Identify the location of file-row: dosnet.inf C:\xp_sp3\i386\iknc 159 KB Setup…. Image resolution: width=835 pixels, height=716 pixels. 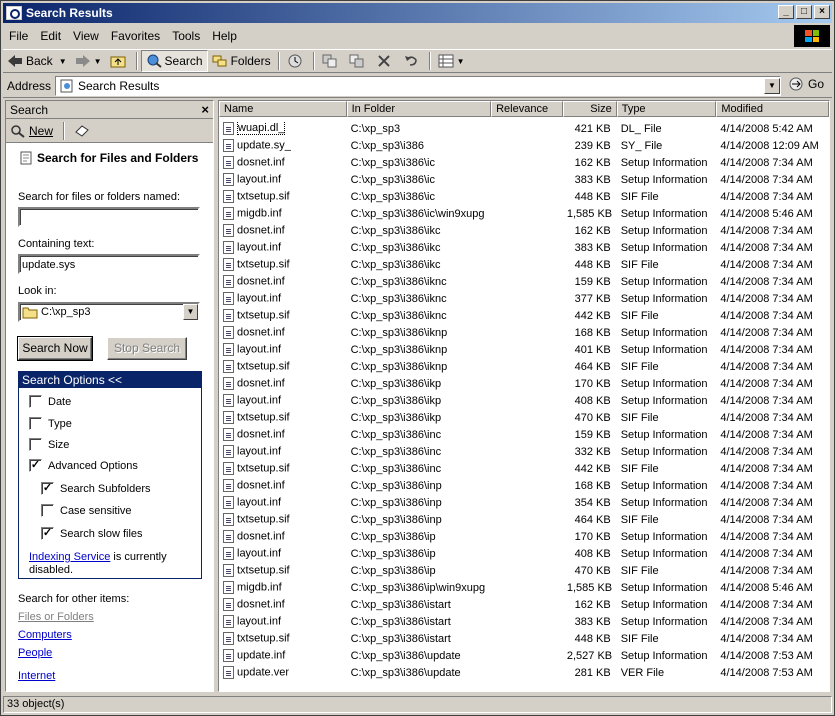
(524, 281).